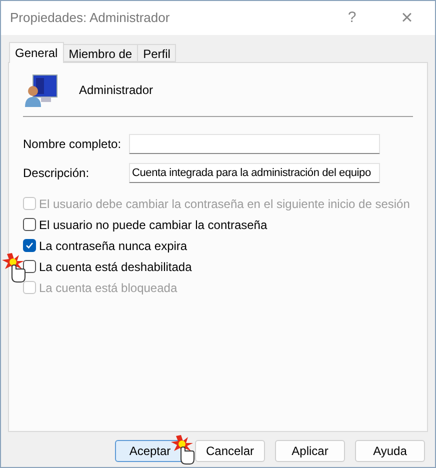  What do you see at coordinates (153, 225) in the screenshot?
I see `checkbox-label: El usuario no puede cambiar la contraseña` at bounding box center [153, 225].